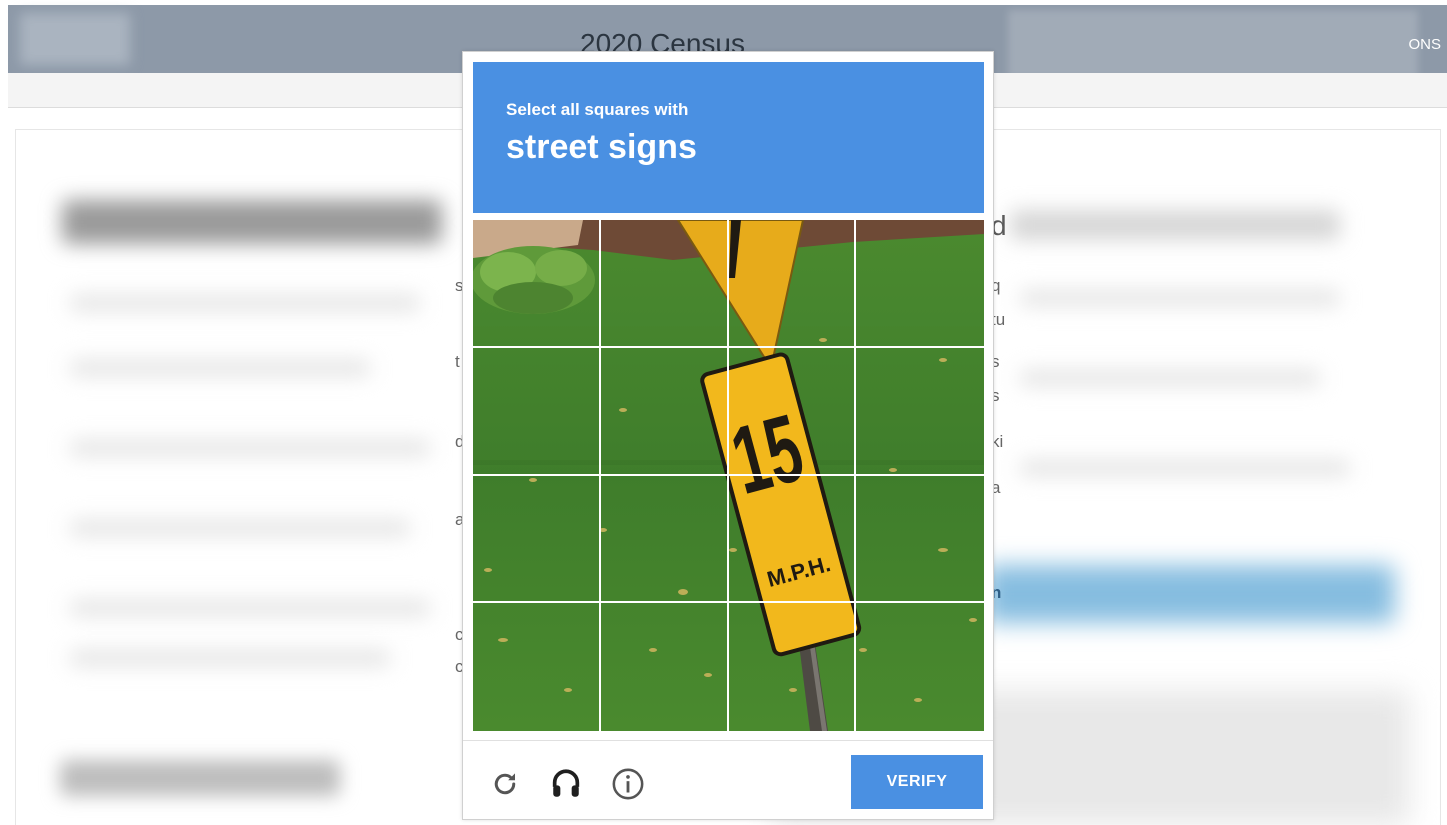 The height and width of the screenshot is (825, 1447). What do you see at coordinates (920, 540) in the screenshot?
I see `captcha-tile-r3c4` at bounding box center [920, 540].